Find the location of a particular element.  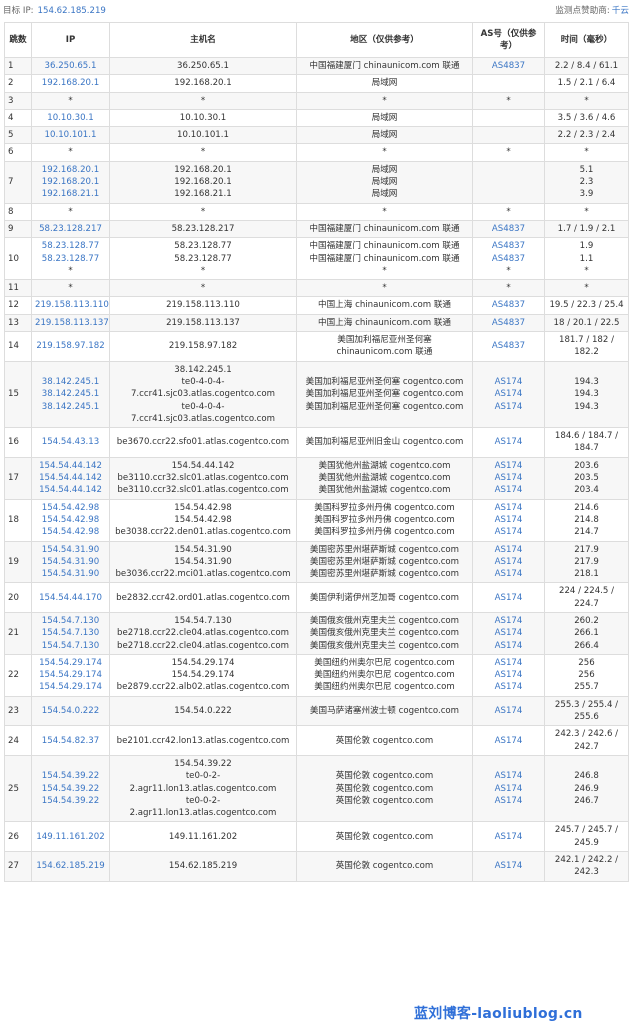

hostname: 154.54.29.174 is located at coordinates (203, 675).